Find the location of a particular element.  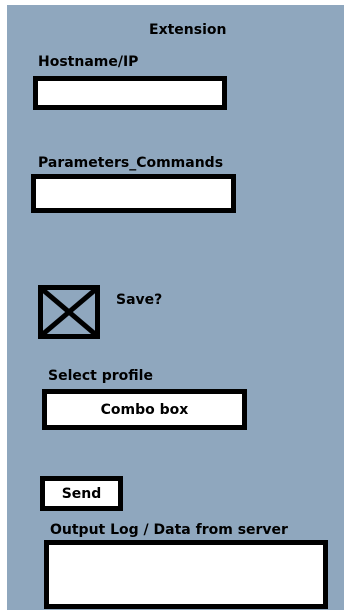

send-button: Send is located at coordinates (81, 493).